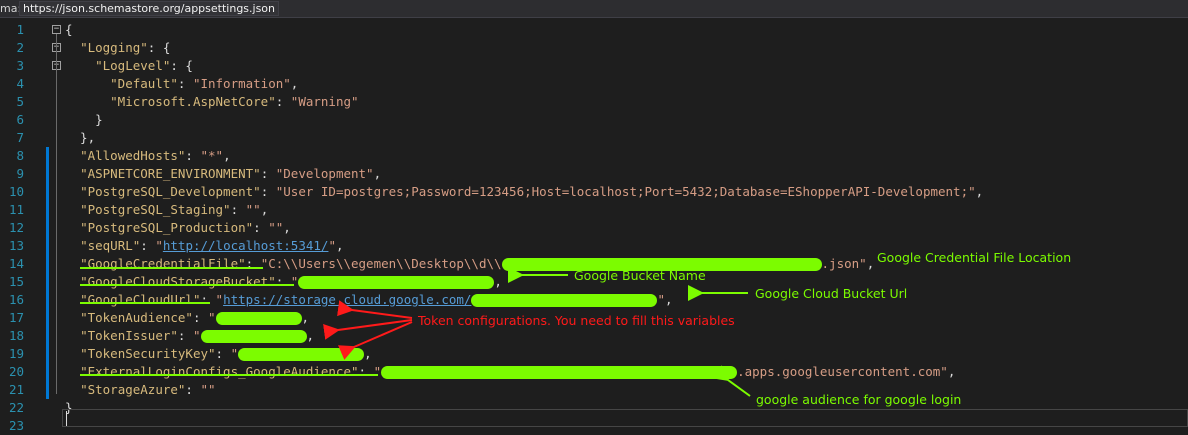 The height and width of the screenshot is (435, 1188). I want to click on arrow-token-issuer, so click(368, 329).